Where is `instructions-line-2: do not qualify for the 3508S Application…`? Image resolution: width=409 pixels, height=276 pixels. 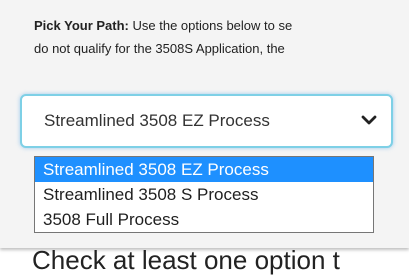
instructions-line-2: do not qualify for the 3508S Application… is located at coordinates (159, 48).